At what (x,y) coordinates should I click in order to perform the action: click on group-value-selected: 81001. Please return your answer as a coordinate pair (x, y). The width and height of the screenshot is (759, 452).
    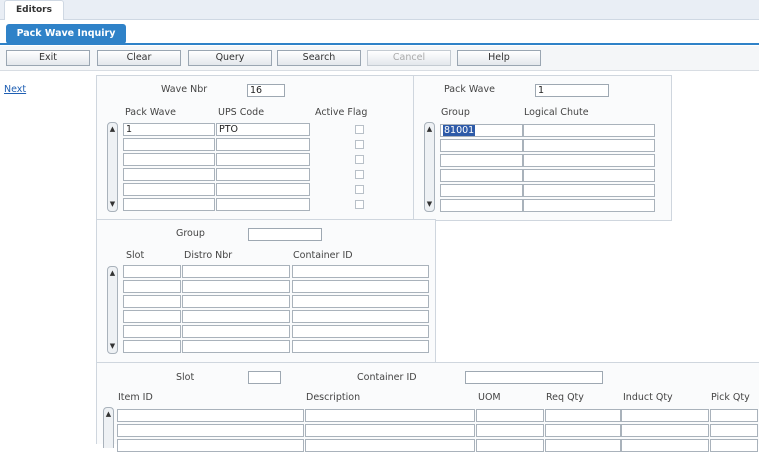
    Looking at the image, I should click on (459, 130).